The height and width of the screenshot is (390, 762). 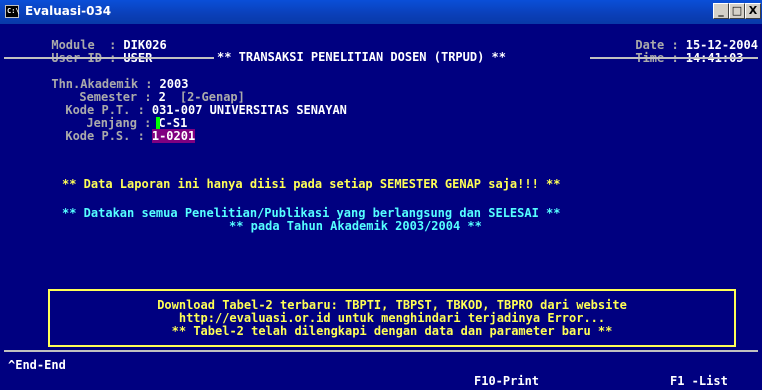 I want to click on header-divider-left, so click(x=109, y=58).